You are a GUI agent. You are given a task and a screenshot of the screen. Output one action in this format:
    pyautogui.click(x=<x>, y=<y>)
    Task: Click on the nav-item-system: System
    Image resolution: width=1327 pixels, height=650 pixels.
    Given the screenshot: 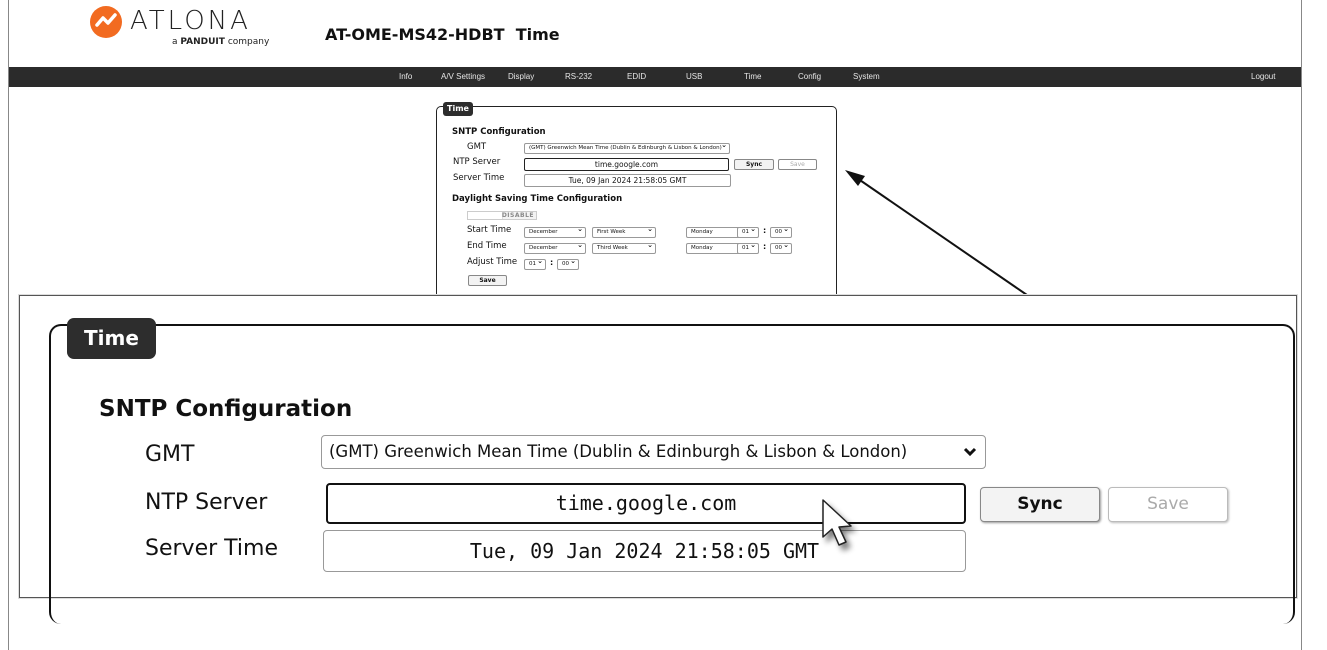 What is the action you would take?
    pyautogui.click(x=866, y=76)
    